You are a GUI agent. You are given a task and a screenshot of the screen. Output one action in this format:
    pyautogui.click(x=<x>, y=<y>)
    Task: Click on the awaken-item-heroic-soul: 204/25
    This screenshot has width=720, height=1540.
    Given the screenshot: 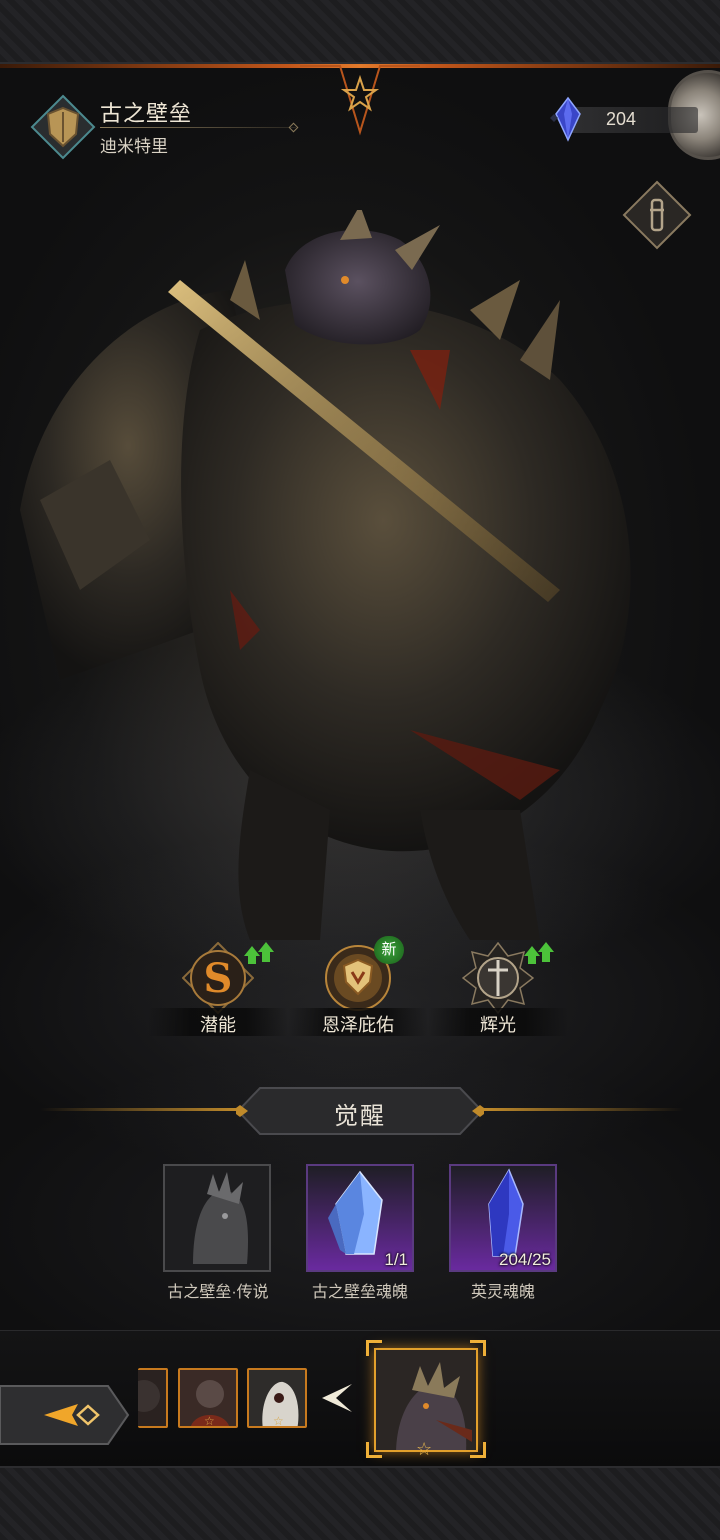 What is the action you would take?
    pyautogui.click(x=503, y=1218)
    